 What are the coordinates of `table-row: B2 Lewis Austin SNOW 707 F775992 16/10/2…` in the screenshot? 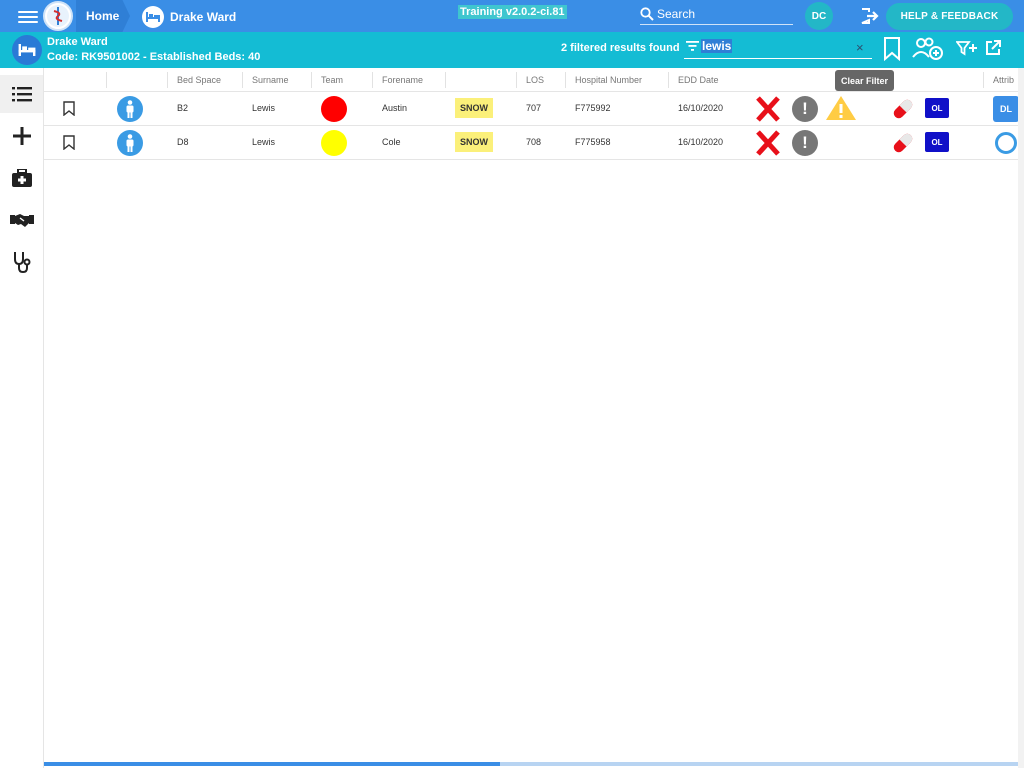 It's located at (534, 109).